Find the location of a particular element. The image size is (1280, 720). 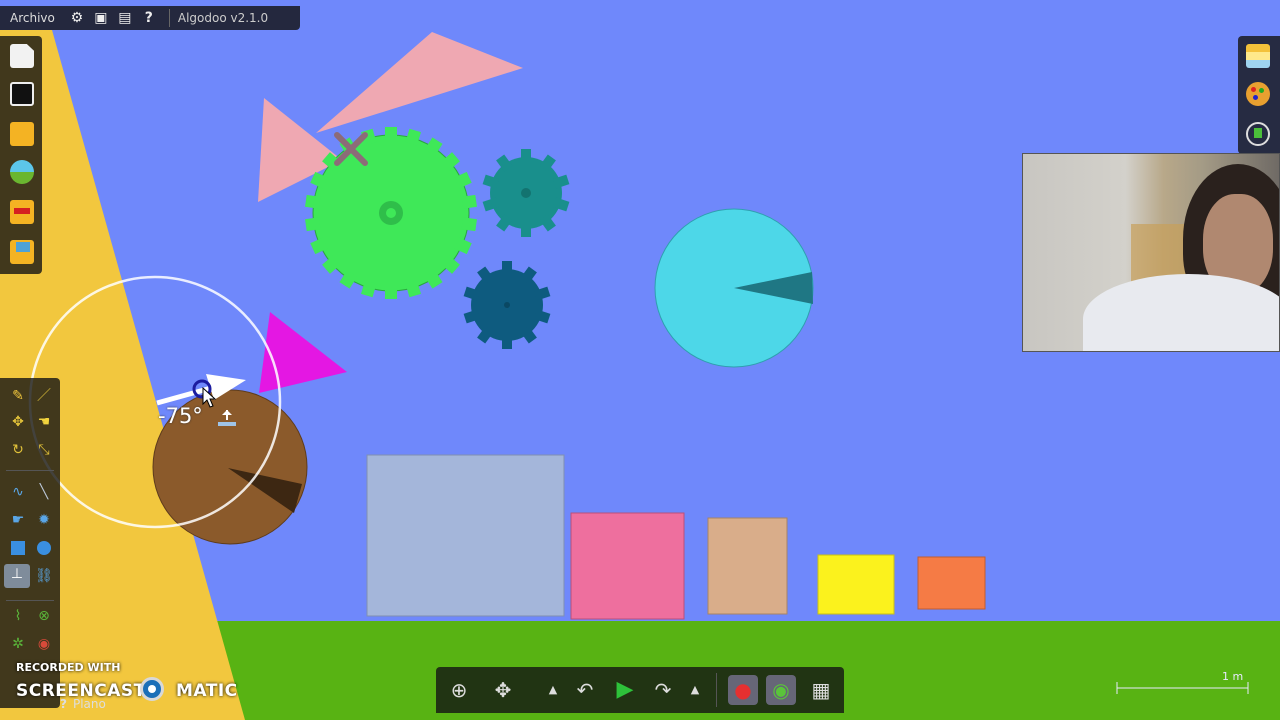

redo-icon: ↷ is located at coordinates (663, 690).